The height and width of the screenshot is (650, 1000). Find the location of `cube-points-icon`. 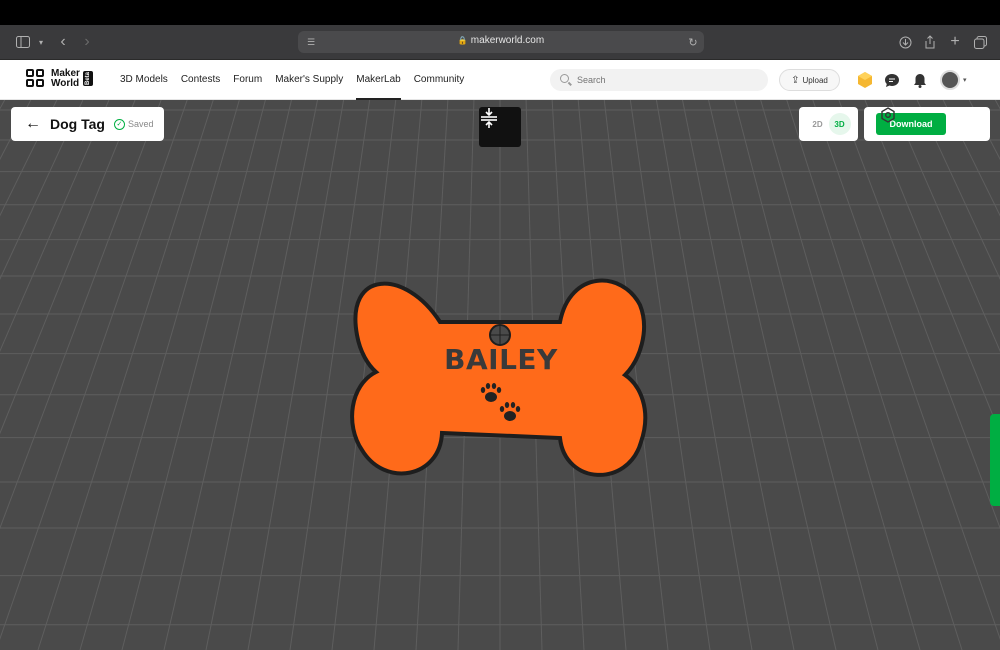

cube-points-icon is located at coordinates (865, 80).